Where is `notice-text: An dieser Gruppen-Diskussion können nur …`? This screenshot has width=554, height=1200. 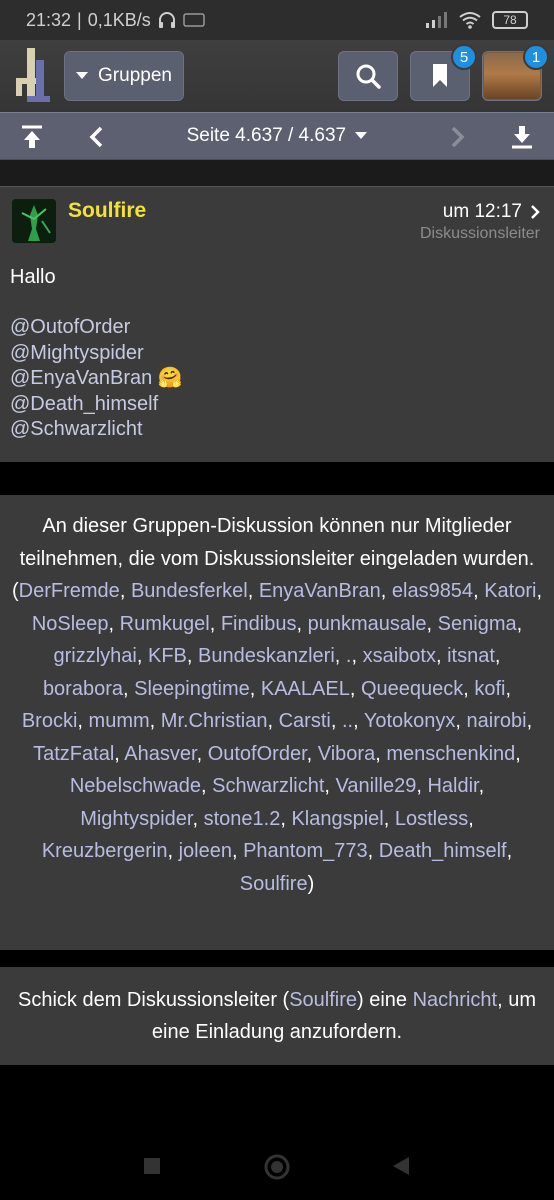
notice-text: An dieser Gruppen-Diskussion können nur … is located at coordinates (277, 542).